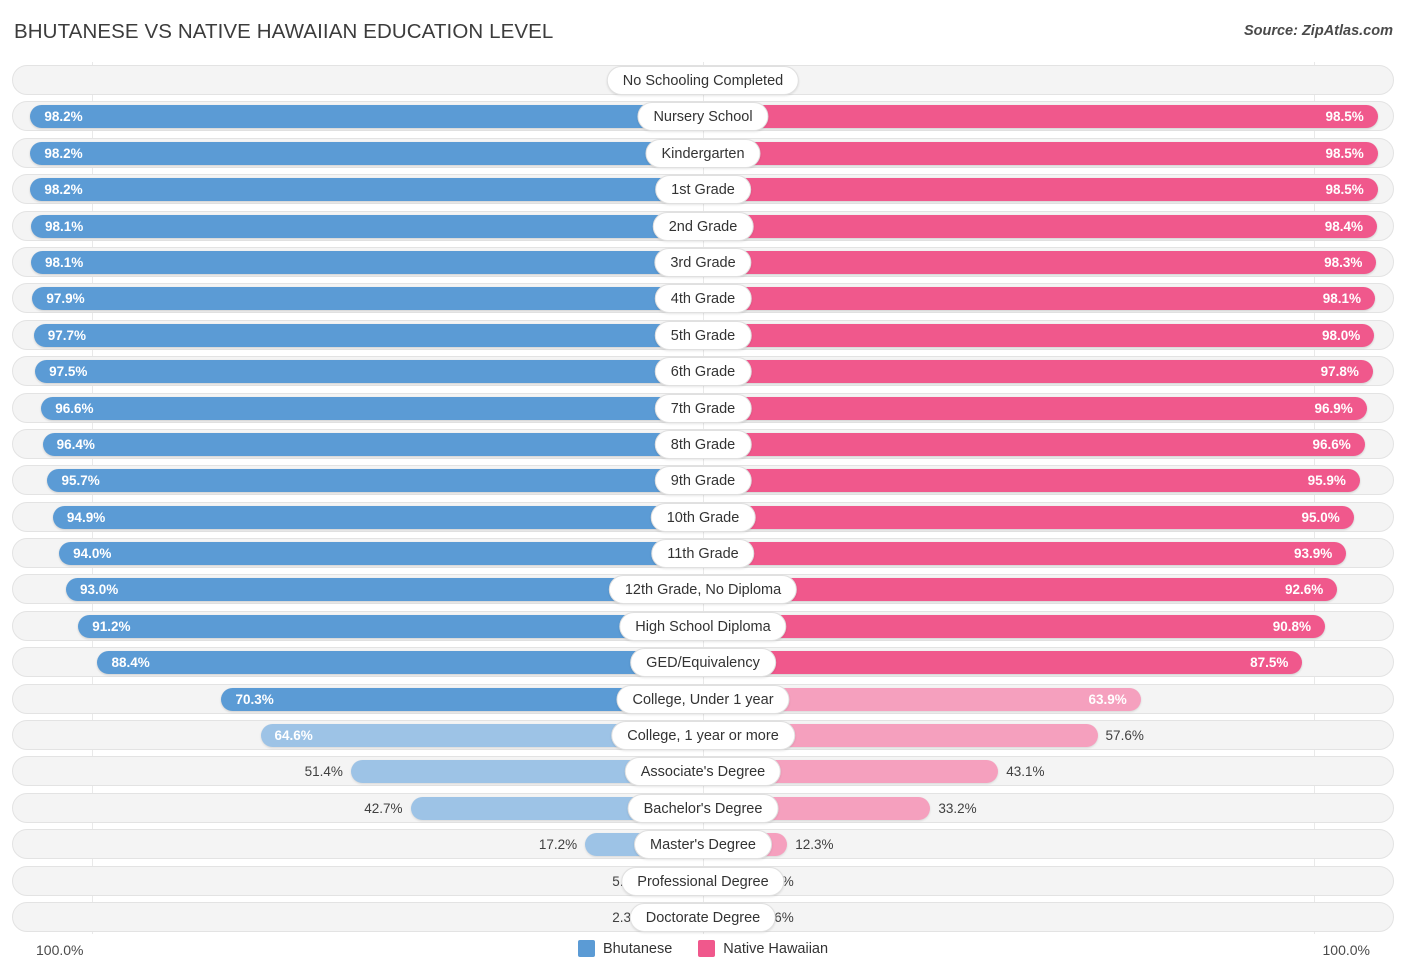 The height and width of the screenshot is (975, 1406). Describe the element at coordinates (254, 699) in the screenshot. I see `value-label-bhutanese: 70.3%` at that location.